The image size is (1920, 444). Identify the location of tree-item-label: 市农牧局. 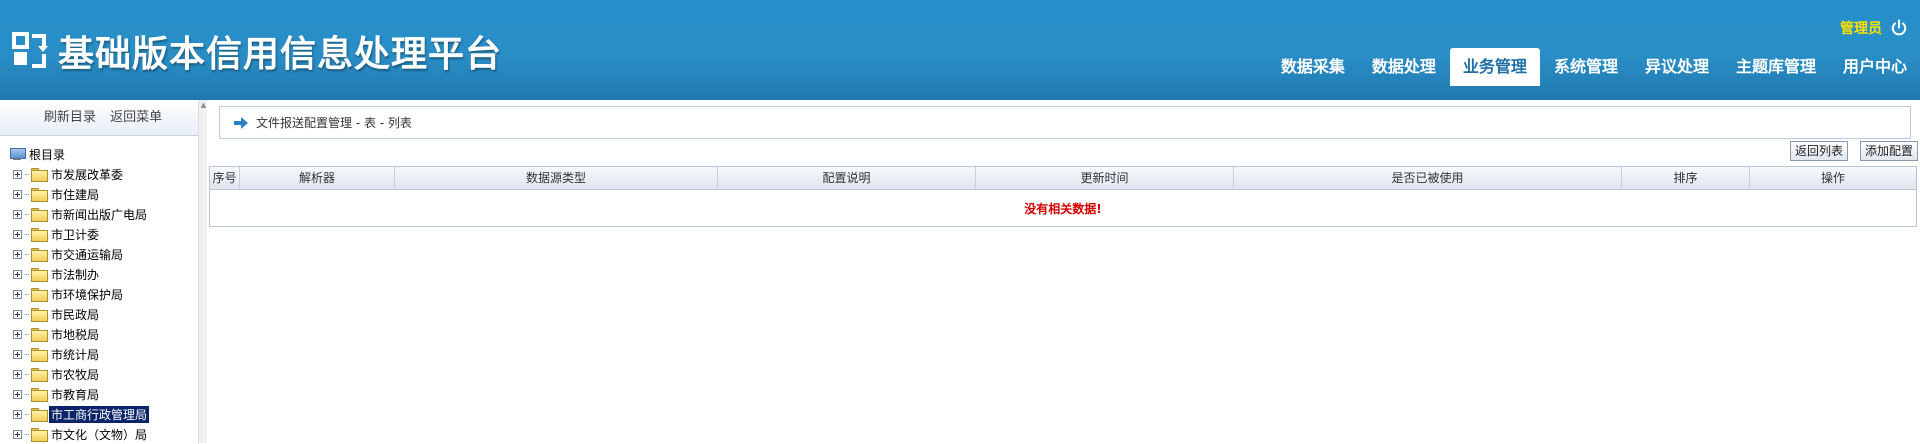
(75, 374).